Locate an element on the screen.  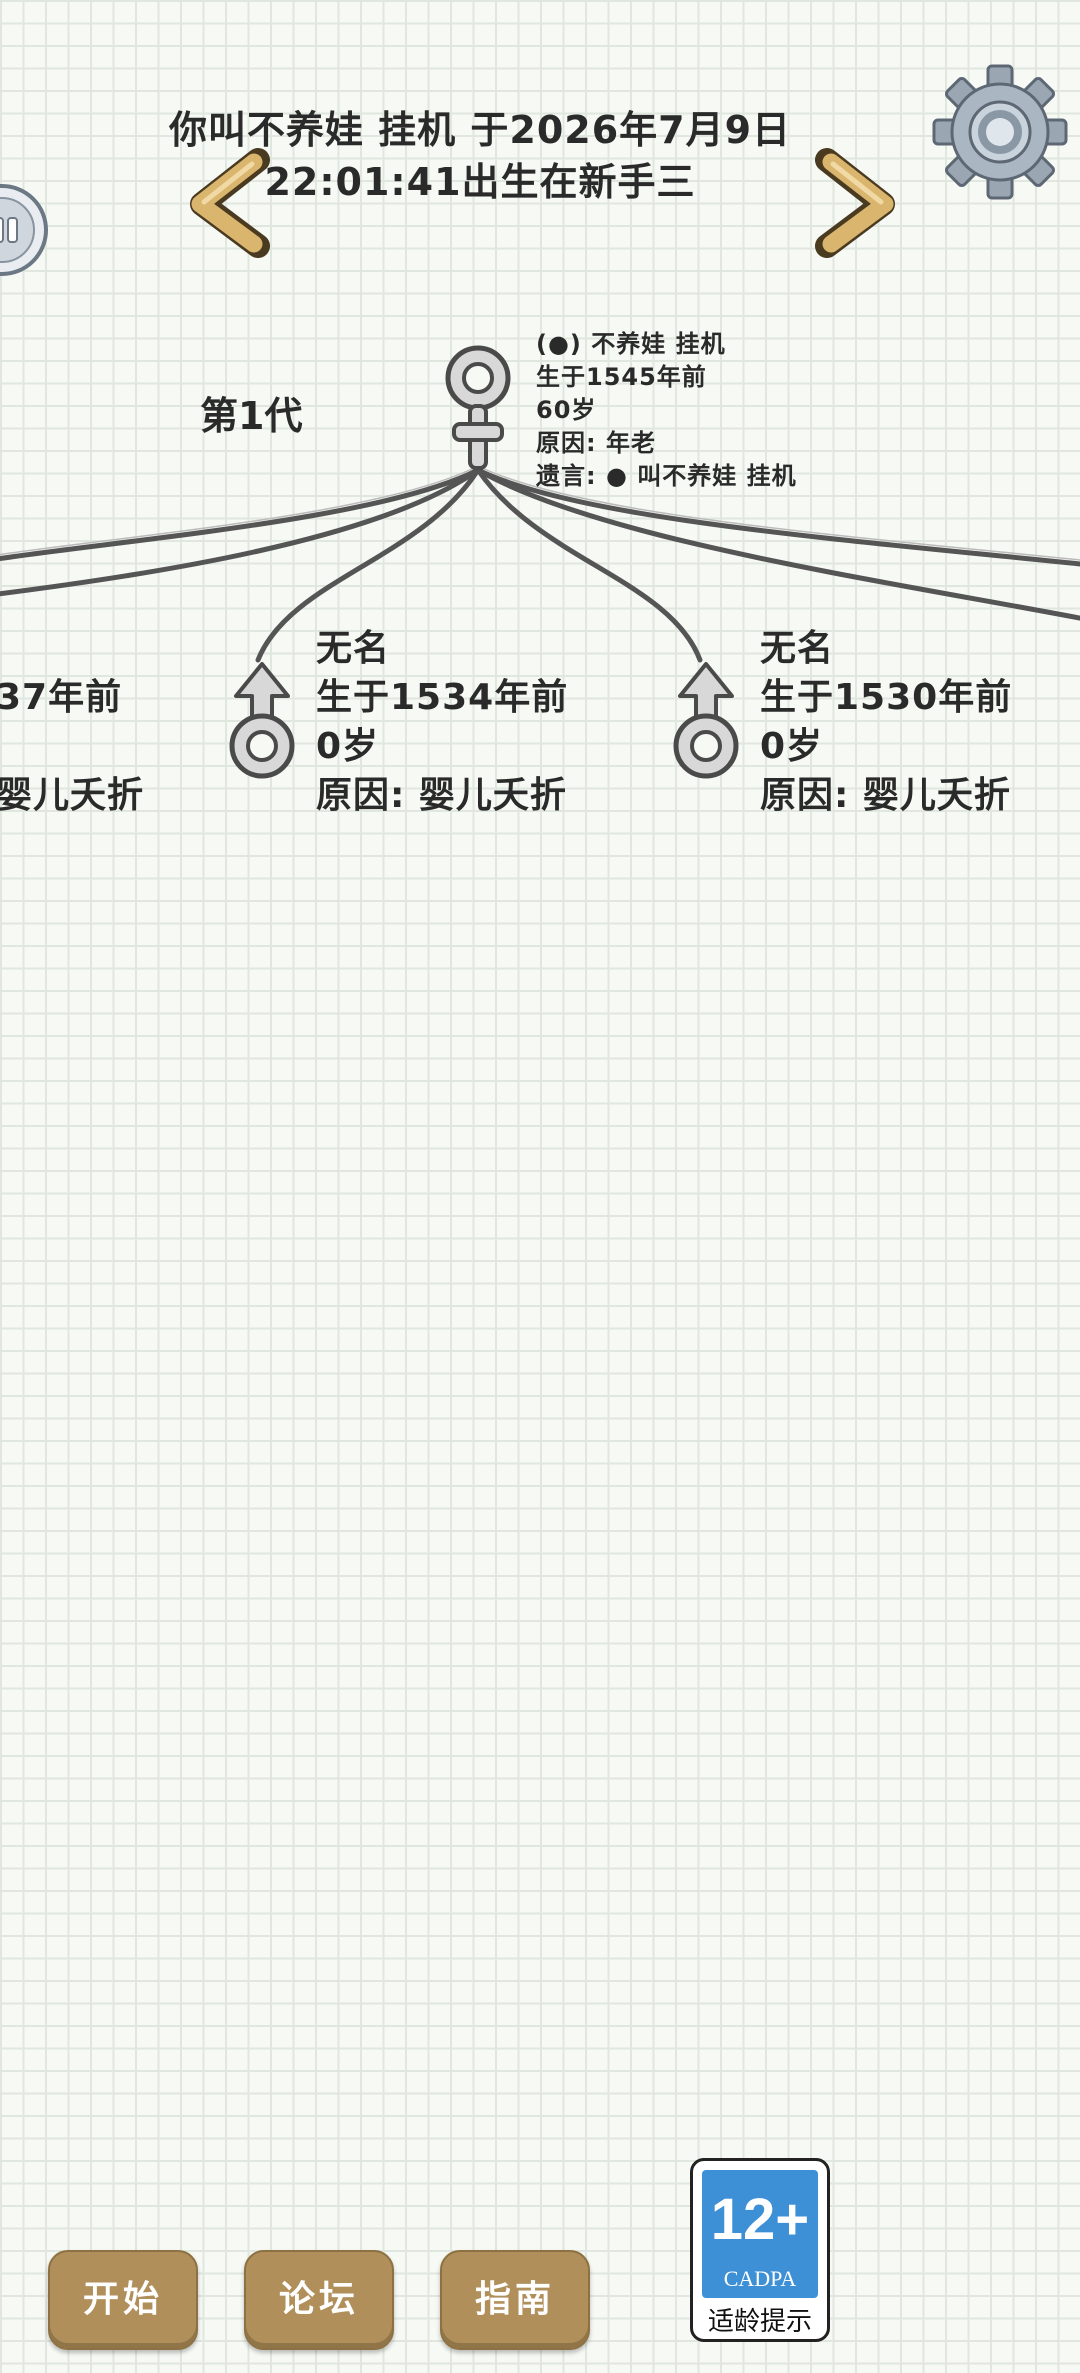
age-rating-badge: 12+ CADPA 适龄提示 is located at coordinates (760, 2250).